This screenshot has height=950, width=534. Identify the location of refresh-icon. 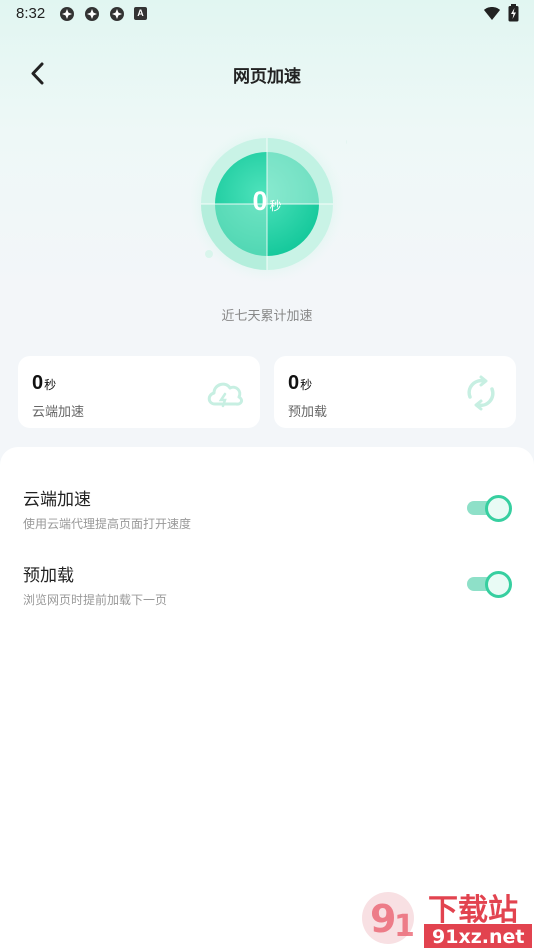
(481, 393).